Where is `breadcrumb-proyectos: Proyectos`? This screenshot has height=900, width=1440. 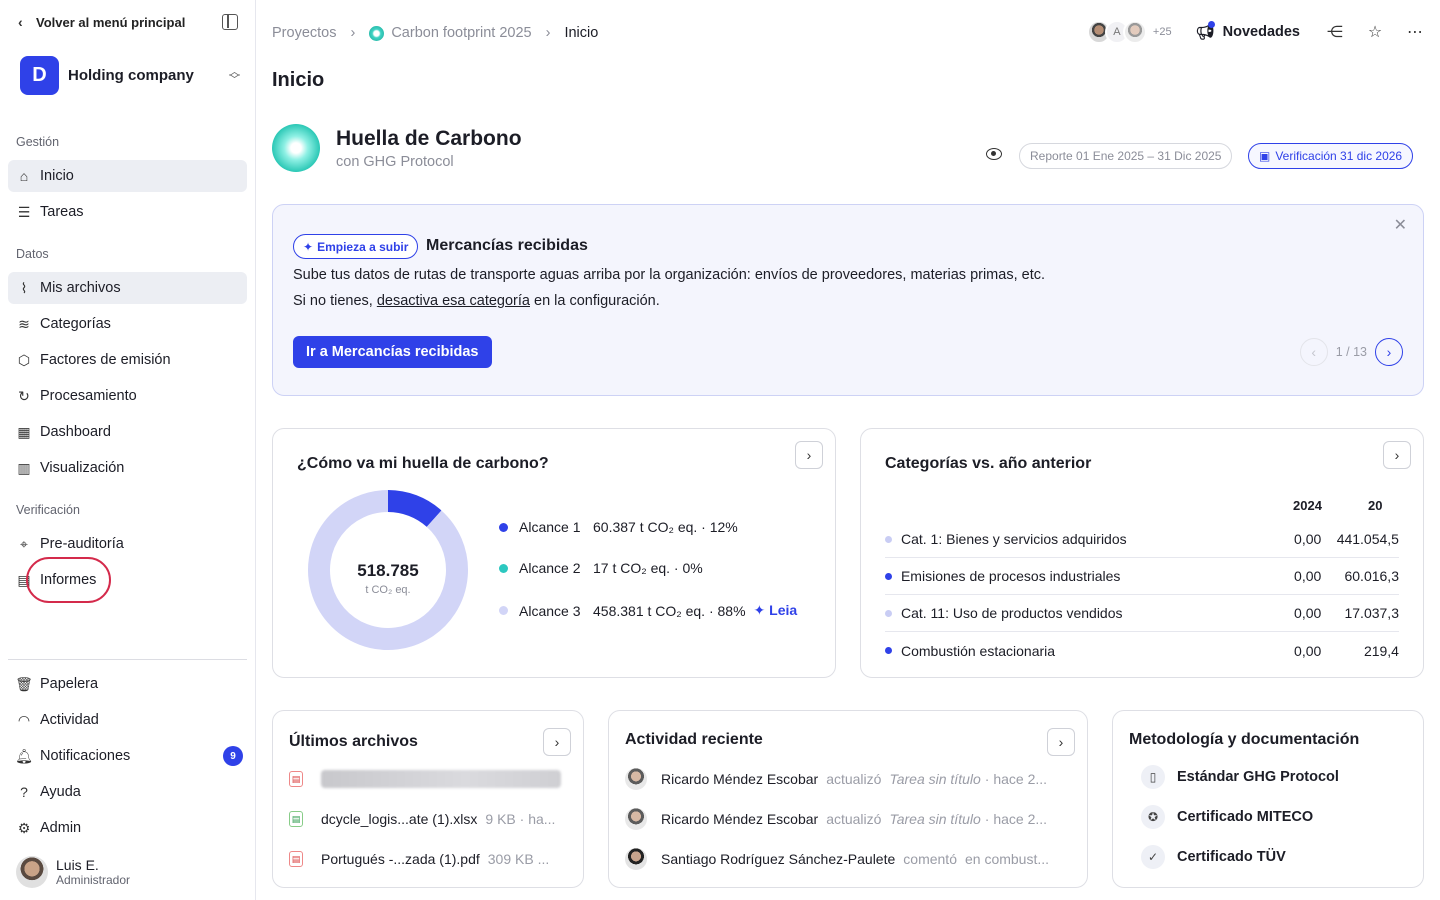 breadcrumb-proyectos: Proyectos is located at coordinates (304, 33).